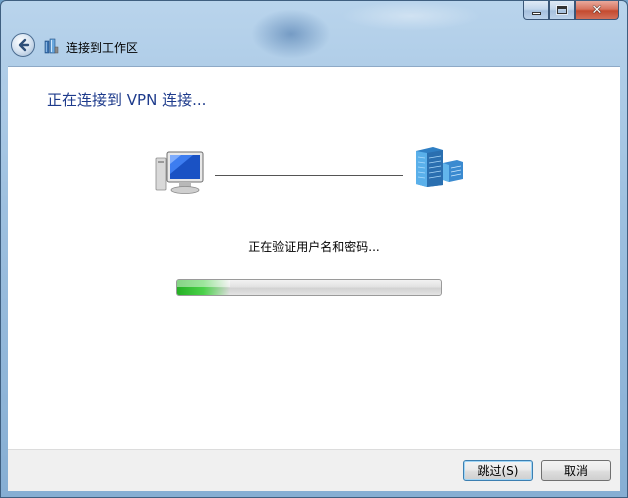  I want to click on connection-line, so click(309, 175).